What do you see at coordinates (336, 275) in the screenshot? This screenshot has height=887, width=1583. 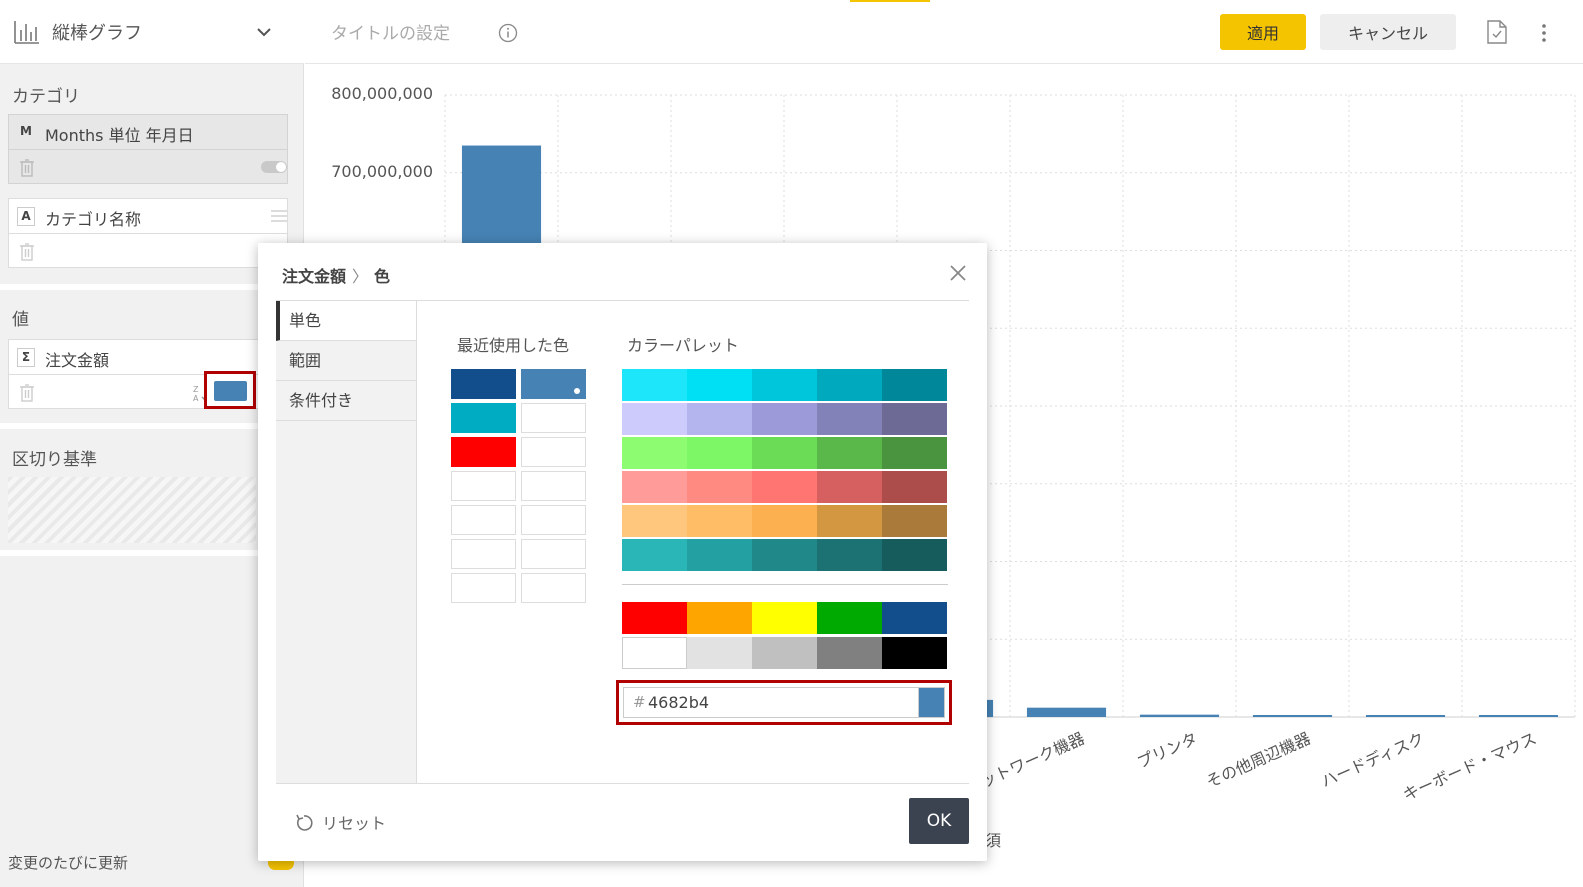 I see `breadcrumb: 注文金額〉色` at bounding box center [336, 275].